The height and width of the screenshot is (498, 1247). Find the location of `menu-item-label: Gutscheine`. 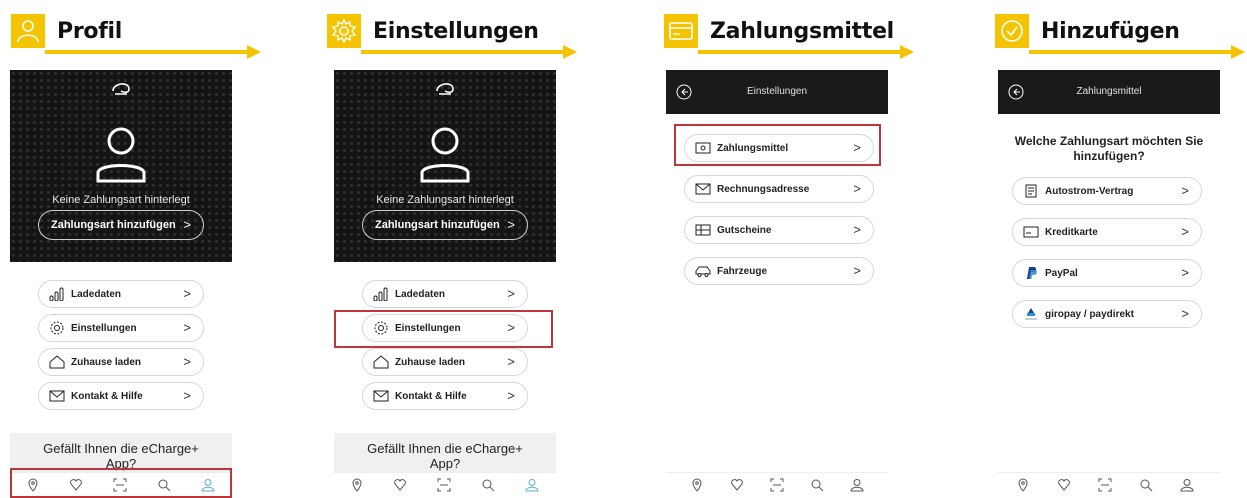

menu-item-label: Gutscheine is located at coordinates (744, 230).